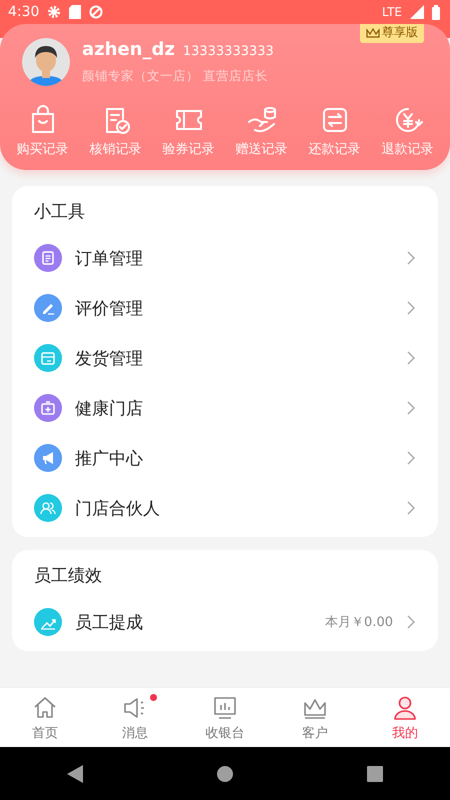 Image resolution: width=450 pixels, height=800 pixels. What do you see at coordinates (45, 717) in the screenshot?
I see `tab: 首页` at bounding box center [45, 717].